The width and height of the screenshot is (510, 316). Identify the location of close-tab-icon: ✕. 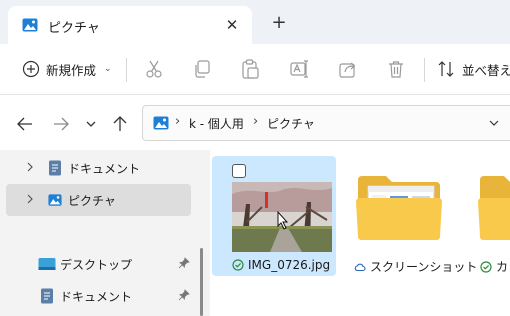
(232, 25).